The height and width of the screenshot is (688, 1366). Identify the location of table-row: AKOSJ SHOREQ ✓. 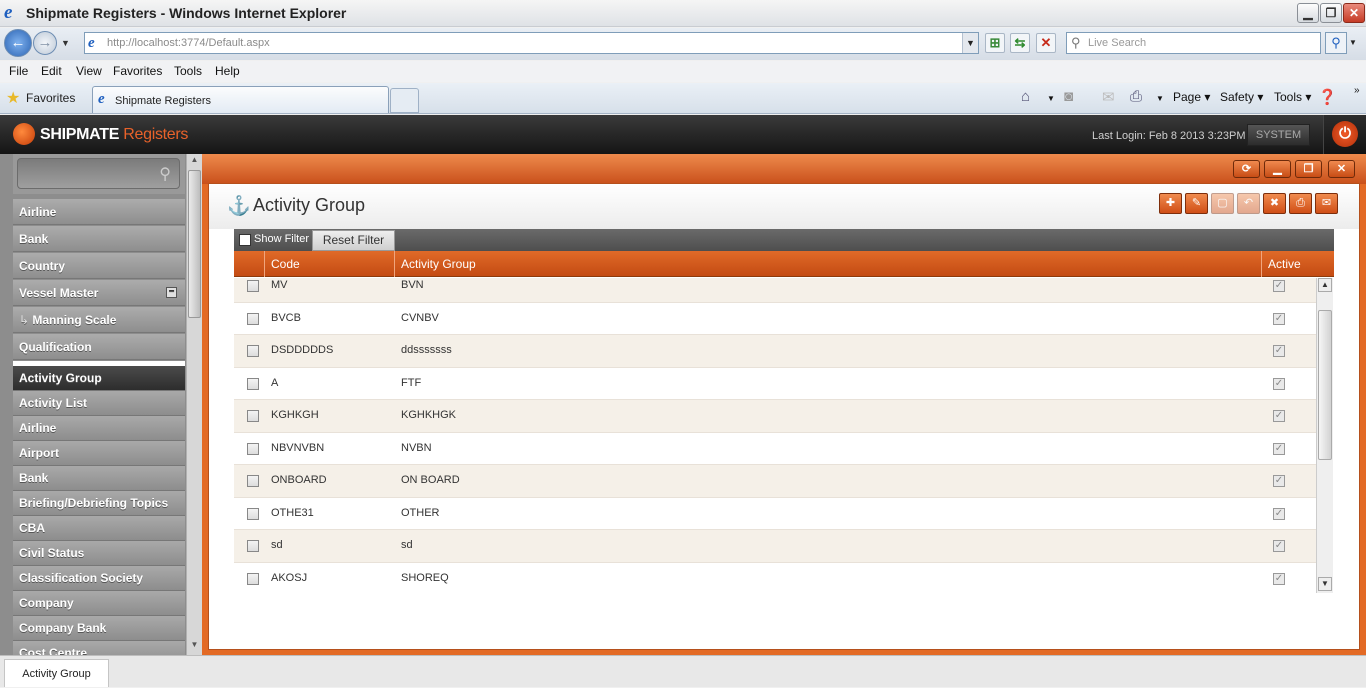
(775, 577).